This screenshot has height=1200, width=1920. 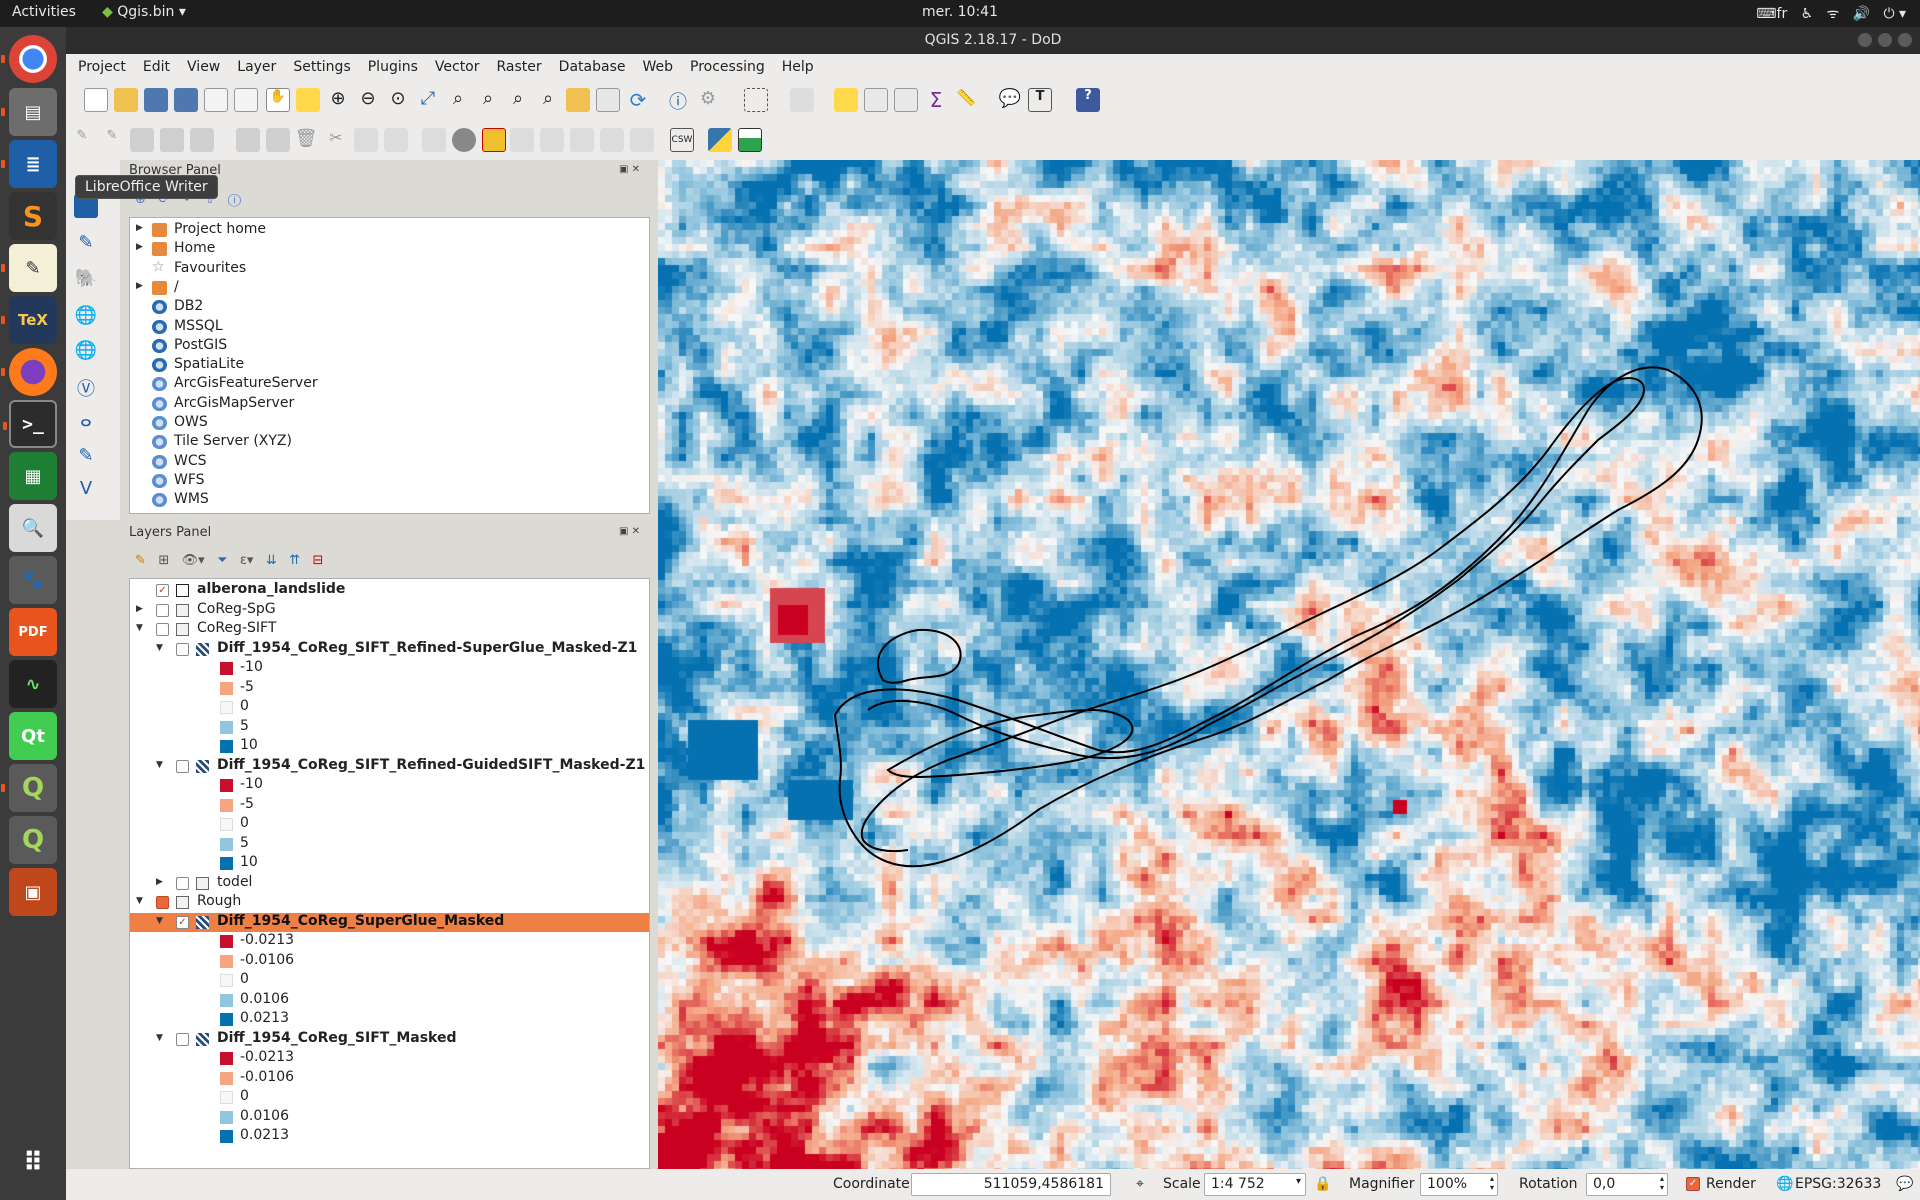 What do you see at coordinates (29, 788) in the screenshot?
I see `qgis-icon: Q` at bounding box center [29, 788].